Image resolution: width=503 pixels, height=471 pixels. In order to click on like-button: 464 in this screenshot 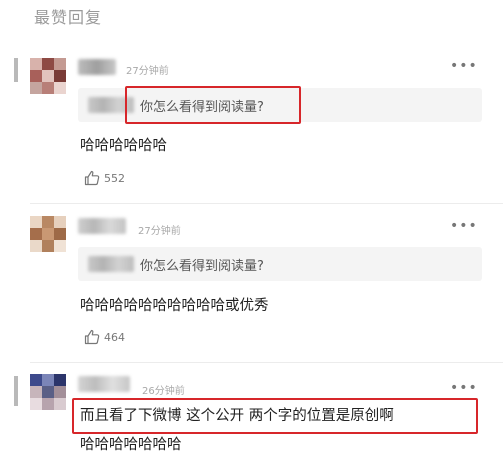, I will do `click(104, 337)`.